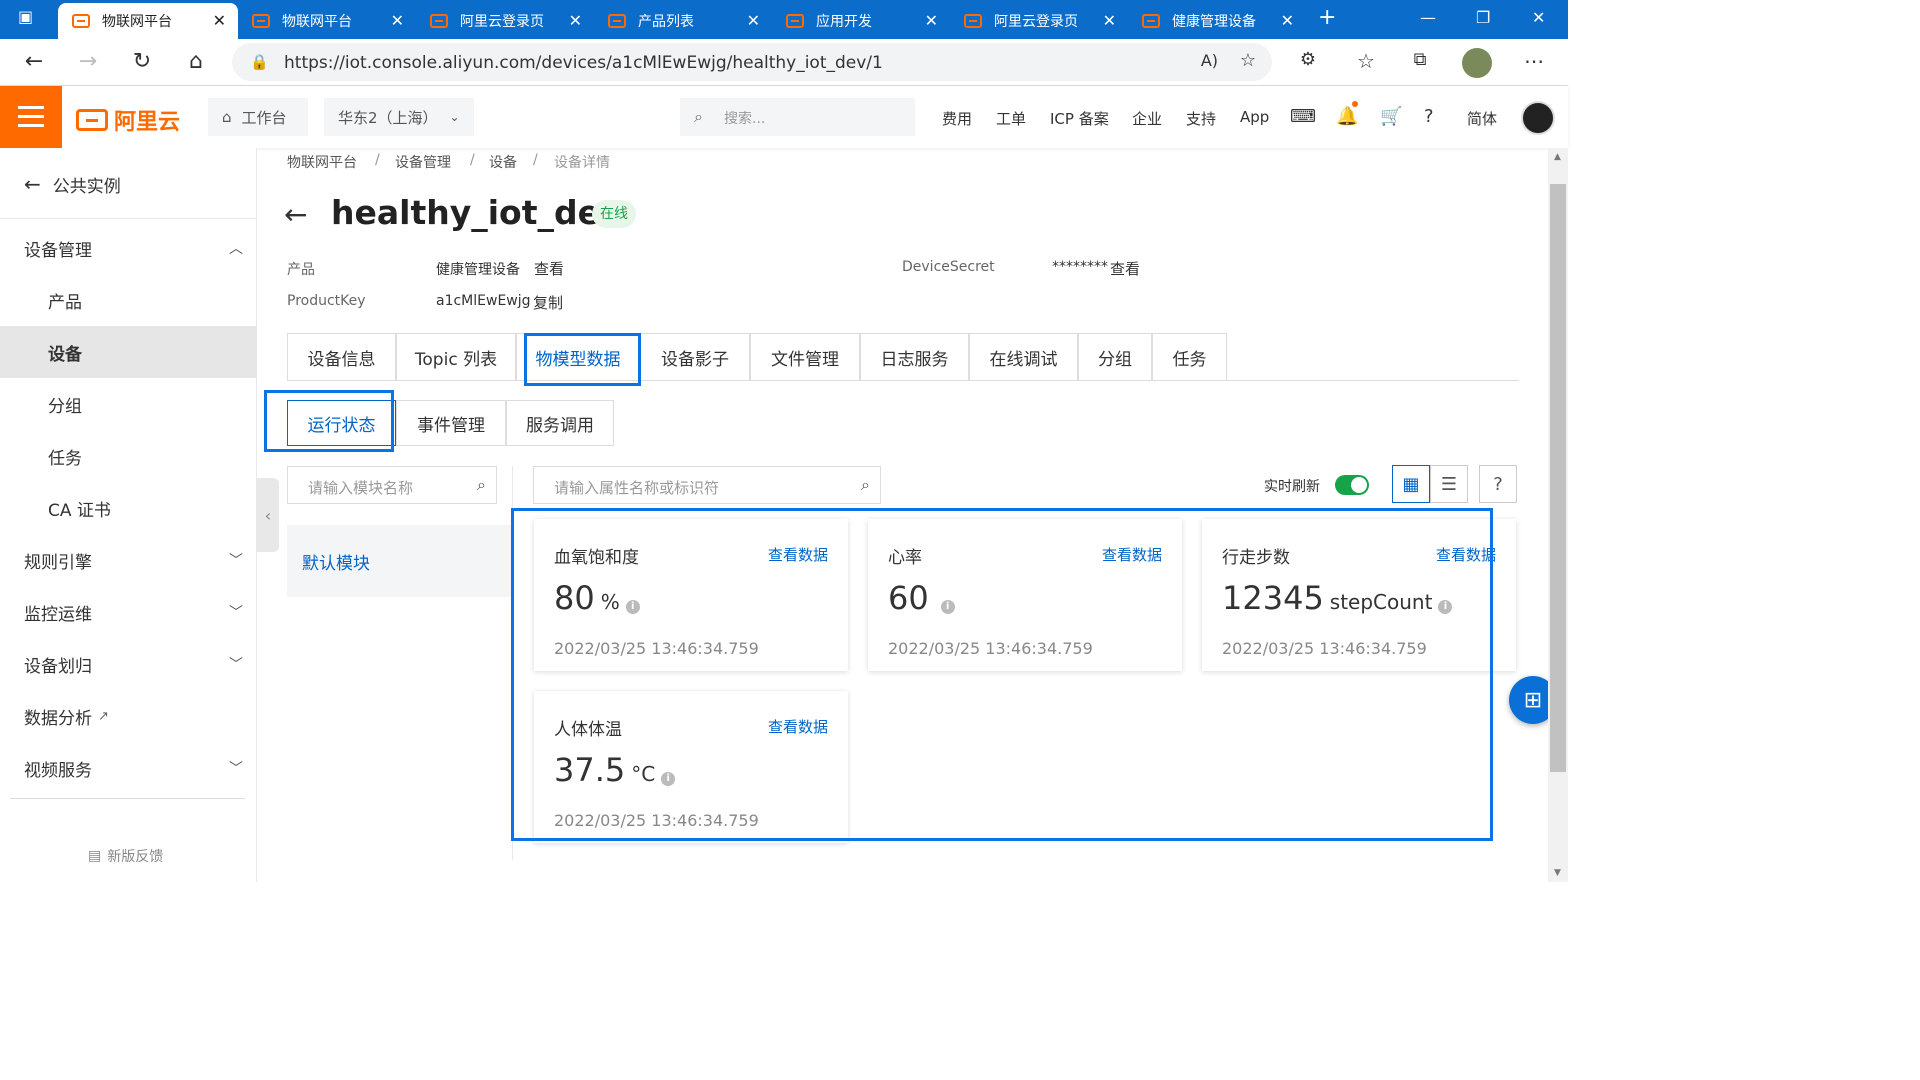 Image resolution: width=1920 pixels, height=1080 pixels. I want to click on user-avatar, so click(1538, 118).